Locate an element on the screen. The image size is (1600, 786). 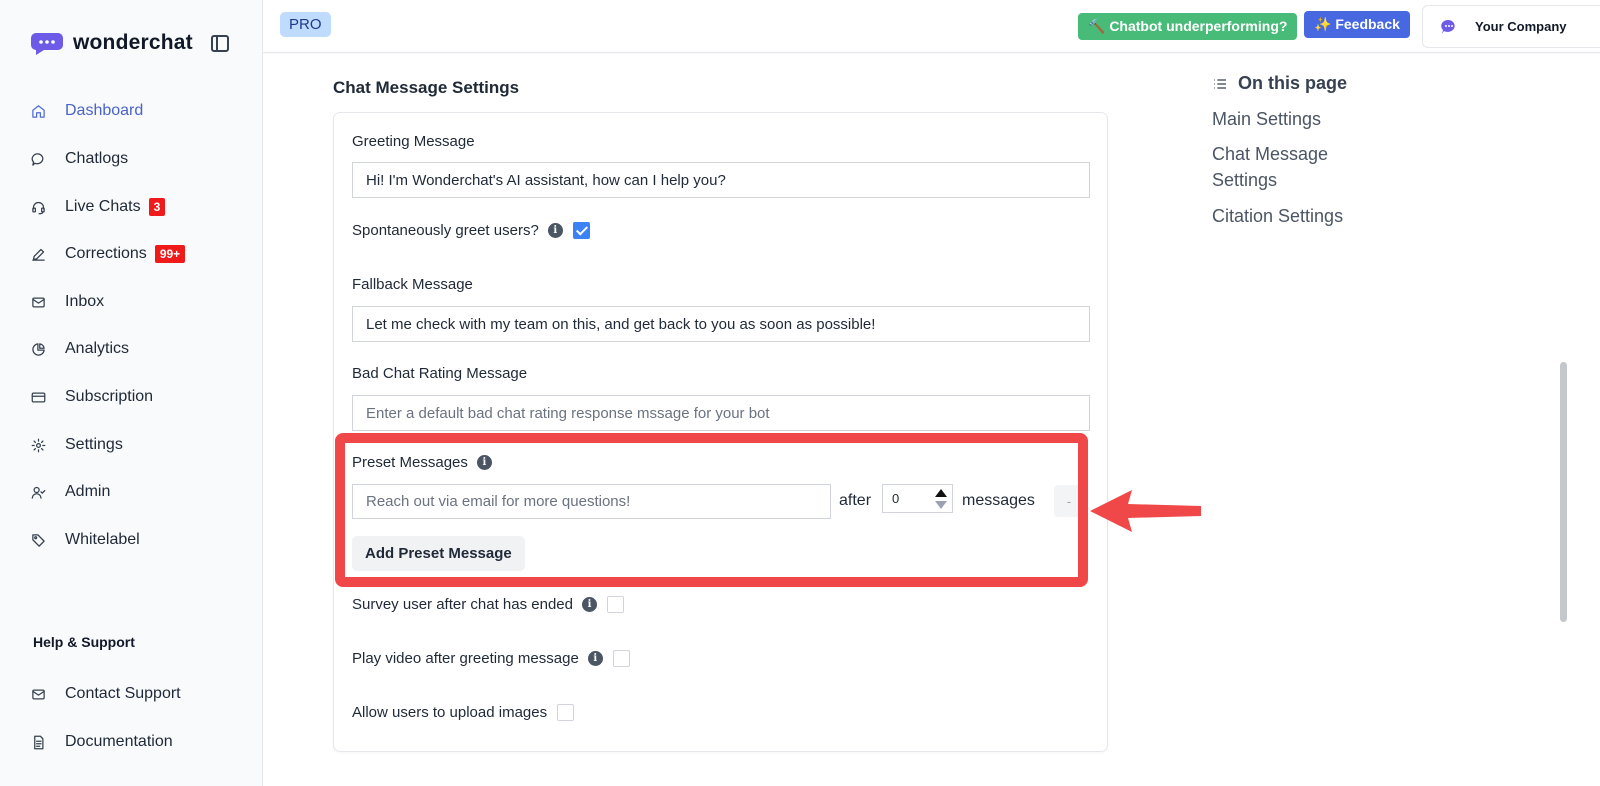
company-switcher: Your Company is located at coordinates (1511, 26).